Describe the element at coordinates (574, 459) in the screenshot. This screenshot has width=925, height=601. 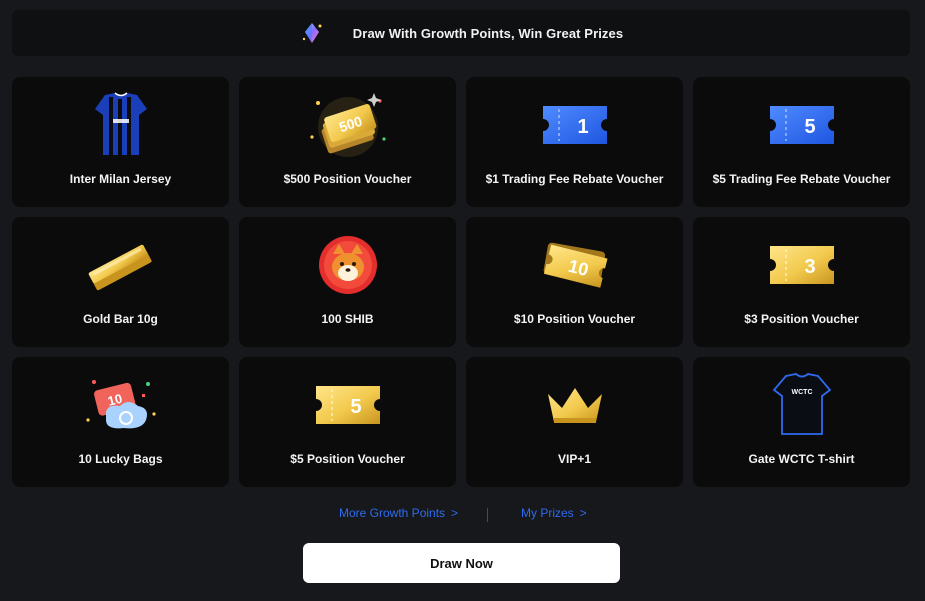
I see `prize-label: VIP+1` at that location.